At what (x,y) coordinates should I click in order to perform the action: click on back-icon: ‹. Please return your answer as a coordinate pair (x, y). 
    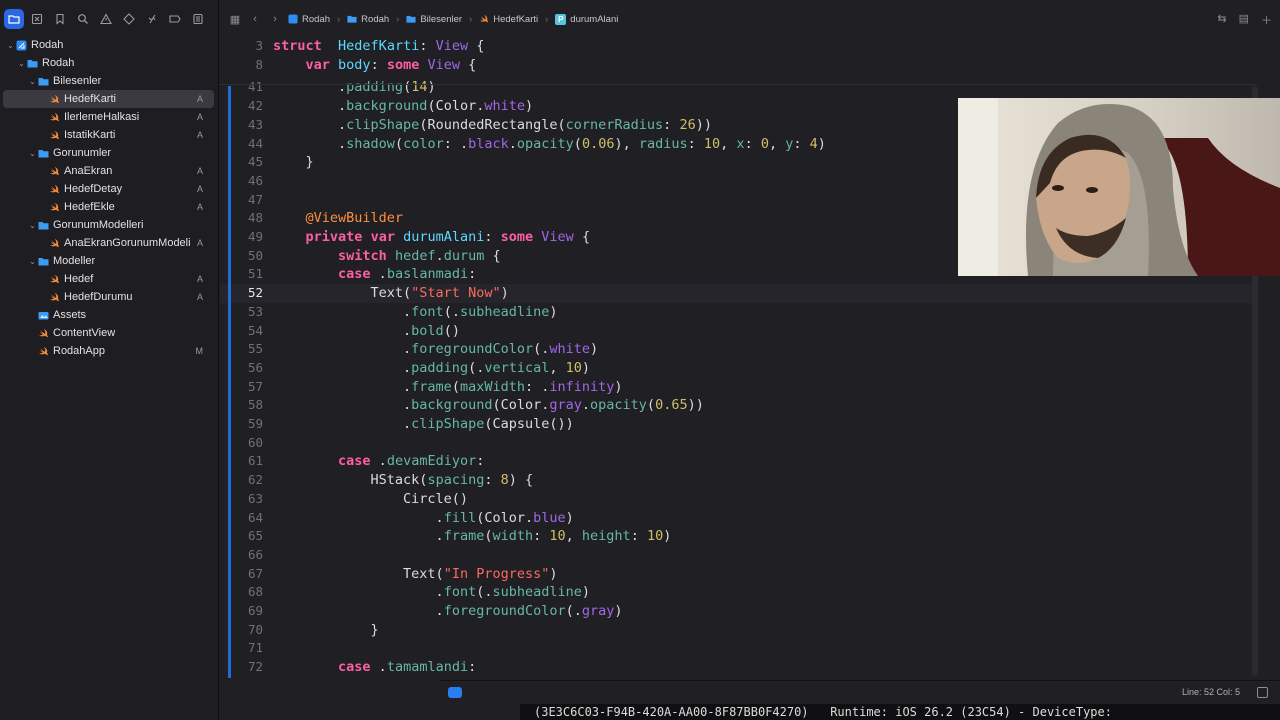
    Looking at the image, I should click on (255, 19).